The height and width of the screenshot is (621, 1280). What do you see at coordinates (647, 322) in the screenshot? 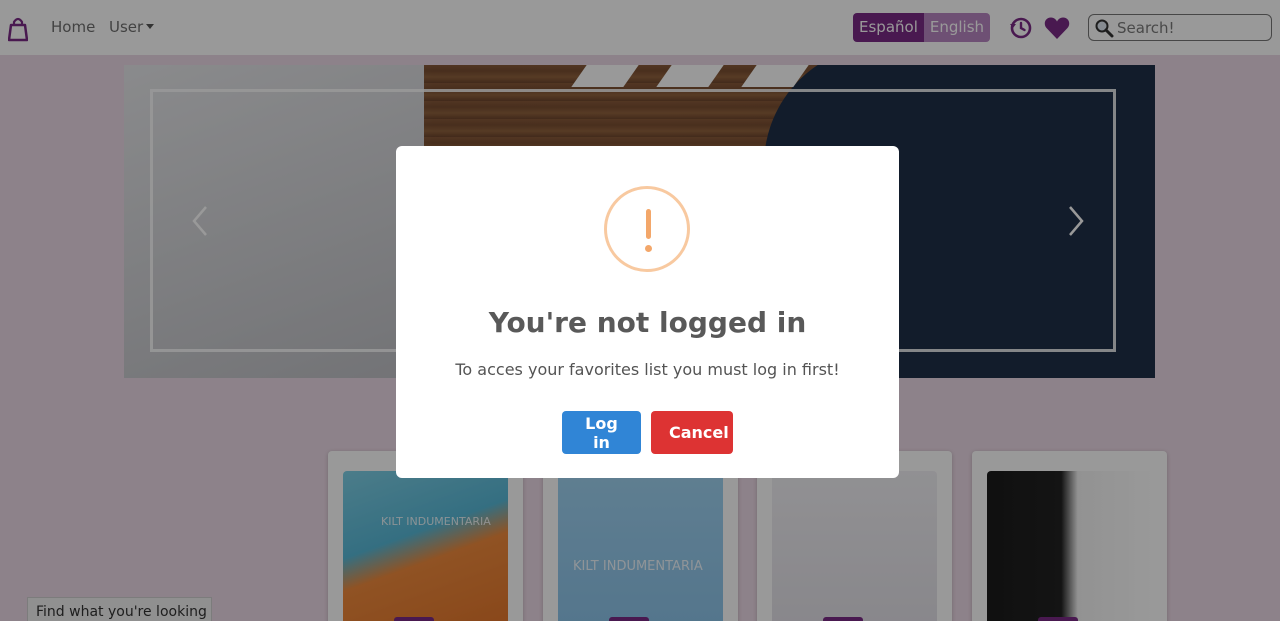
I see `modal-title: You're not logged in` at bounding box center [647, 322].